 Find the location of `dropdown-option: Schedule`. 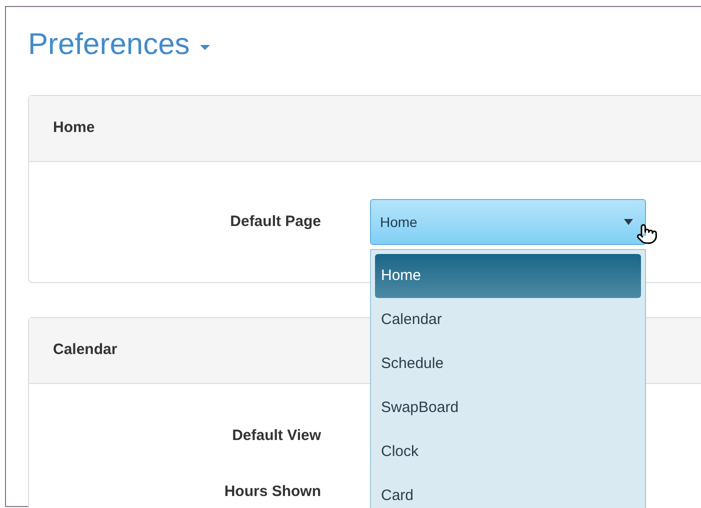

dropdown-option: Schedule is located at coordinates (508, 364).